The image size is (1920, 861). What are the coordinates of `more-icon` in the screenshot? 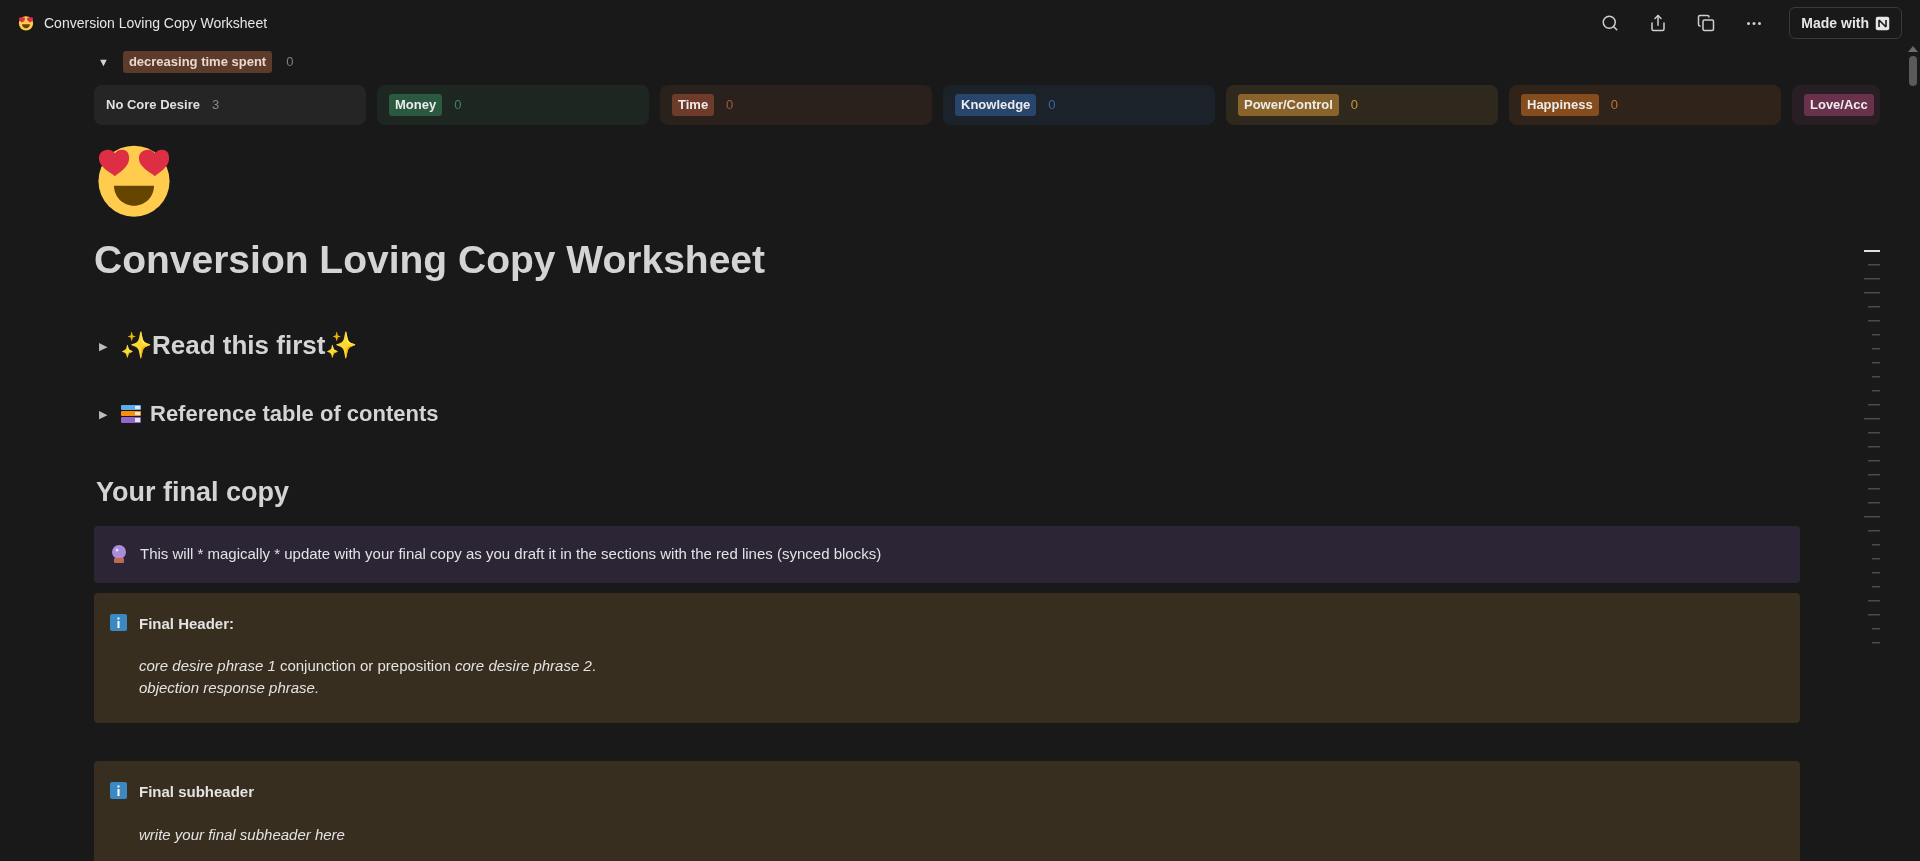 It's located at (1754, 23).